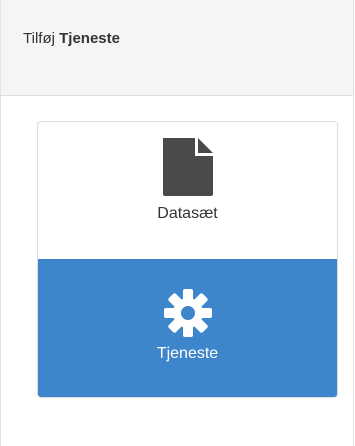 The height and width of the screenshot is (446, 355). What do you see at coordinates (187, 313) in the screenshot?
I see `gear-icon` at bounding box center [187, 313].